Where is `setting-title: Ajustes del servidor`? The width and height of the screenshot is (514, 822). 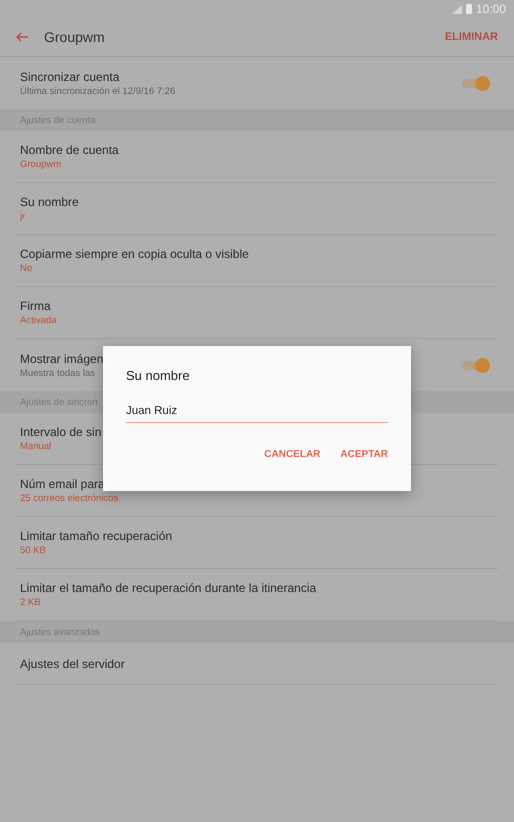 setting-title: Ajustes del servidor is located at coordinates (72, 663).